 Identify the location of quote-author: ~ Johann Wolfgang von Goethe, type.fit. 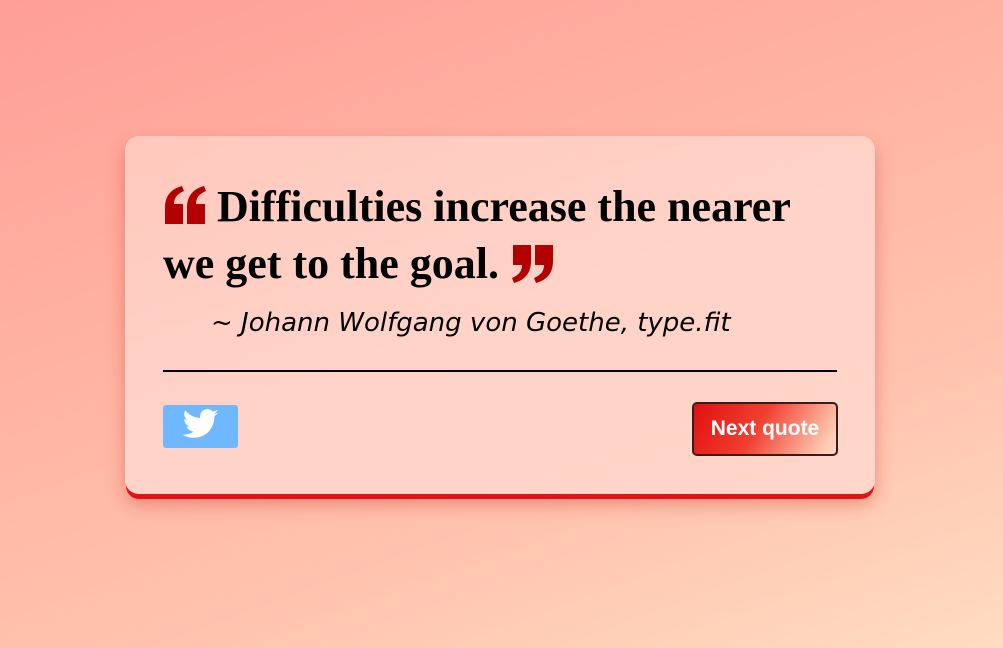
(471, 323).